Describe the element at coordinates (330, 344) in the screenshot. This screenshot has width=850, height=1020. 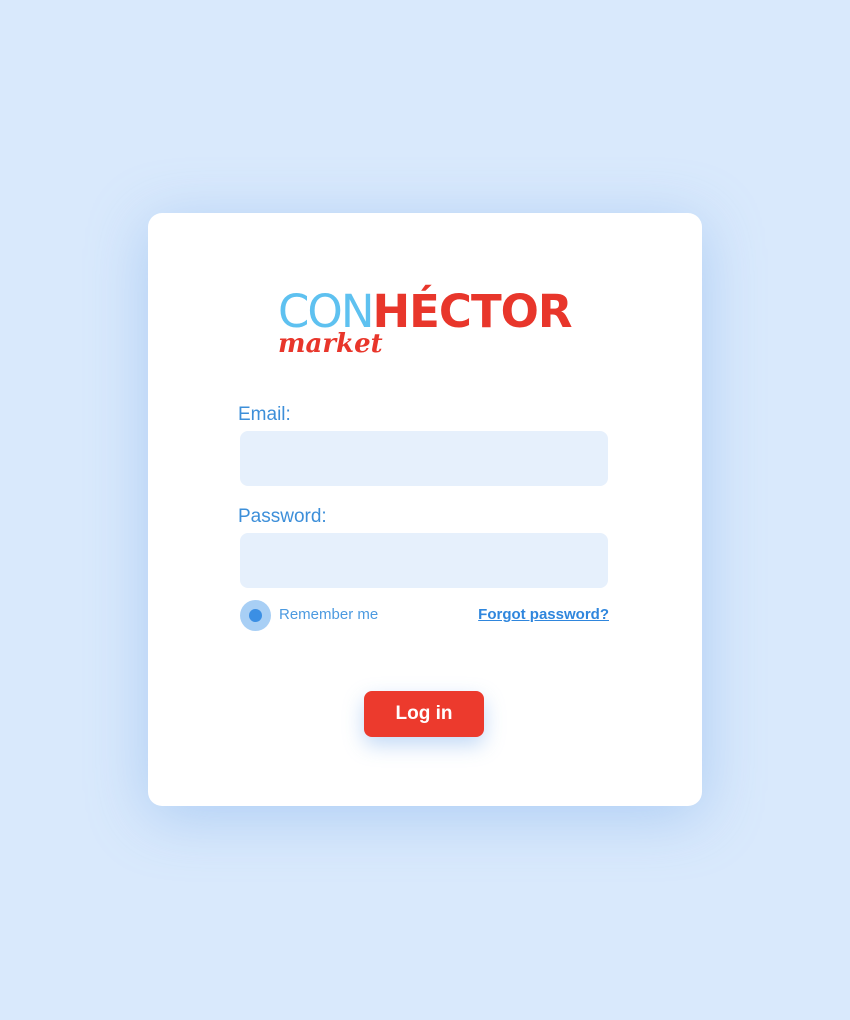
I see `logo-market-text: market` at that location.